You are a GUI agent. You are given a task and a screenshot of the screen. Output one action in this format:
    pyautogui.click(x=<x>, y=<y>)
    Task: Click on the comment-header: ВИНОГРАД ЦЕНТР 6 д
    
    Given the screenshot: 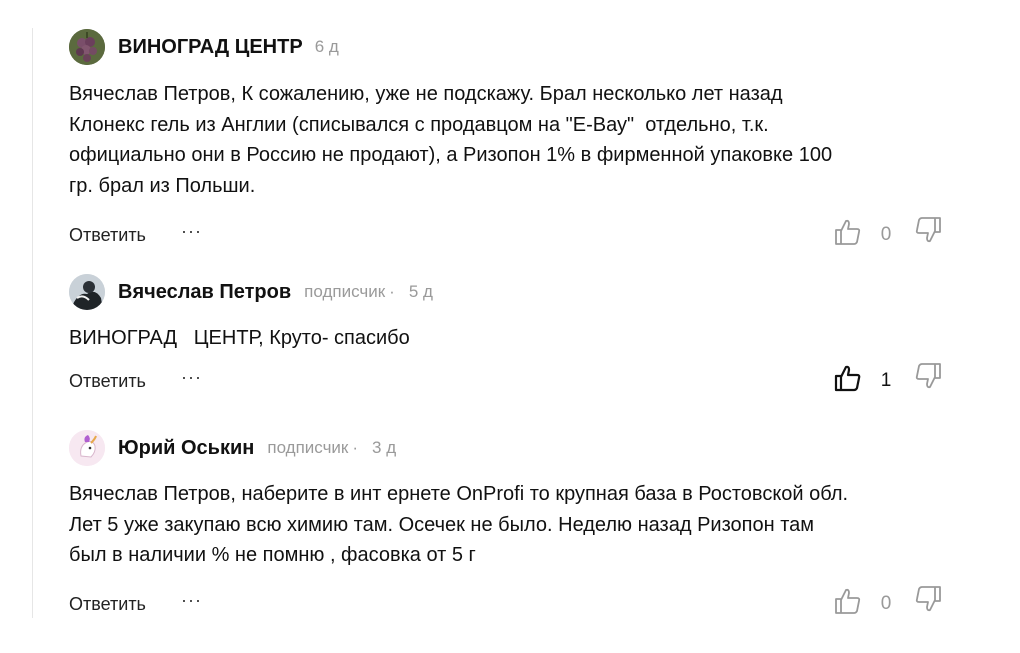 What is the action you would take?
    pyautogui.click(x=519, y=47)
    